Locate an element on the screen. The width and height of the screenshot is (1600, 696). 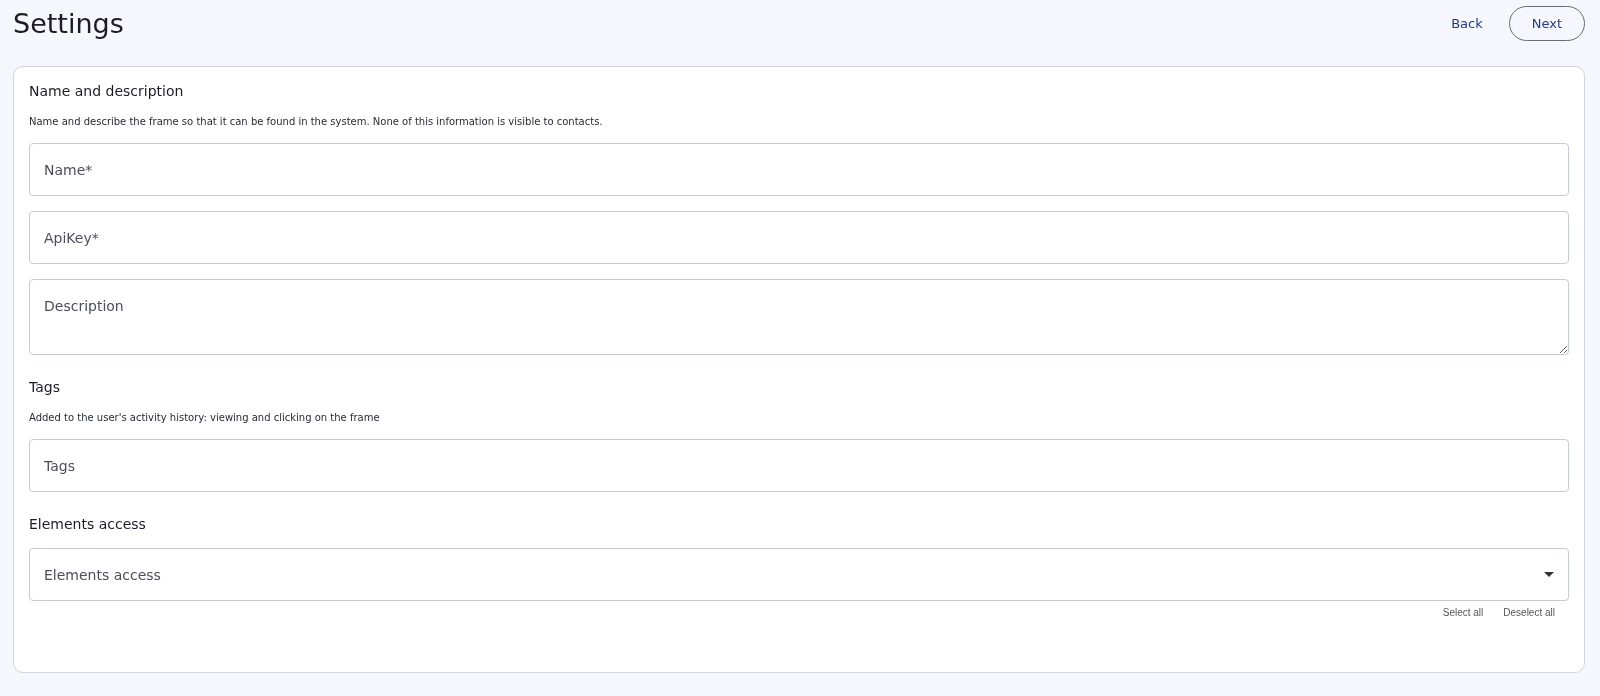
section-heading: Name and description is located at coordinates (107, 91).